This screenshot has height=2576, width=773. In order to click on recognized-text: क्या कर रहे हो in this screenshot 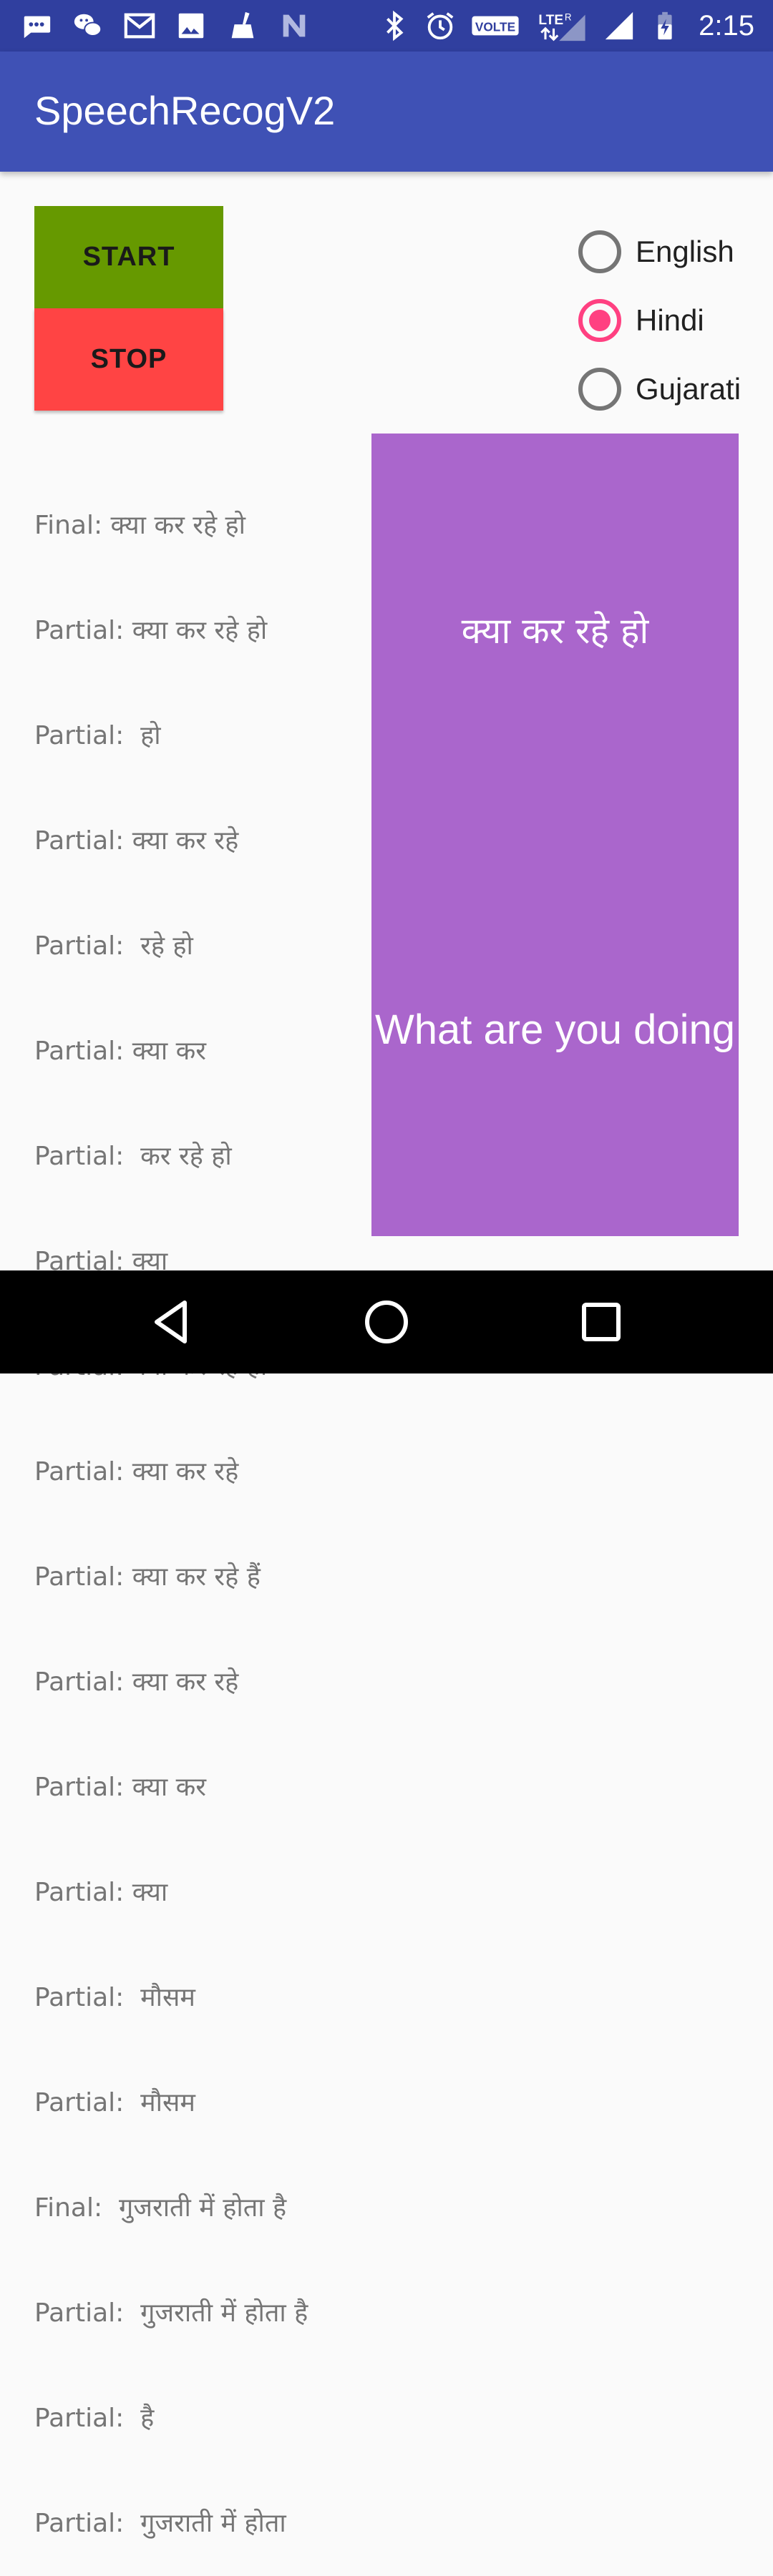, I will do `click(555, 631)`.